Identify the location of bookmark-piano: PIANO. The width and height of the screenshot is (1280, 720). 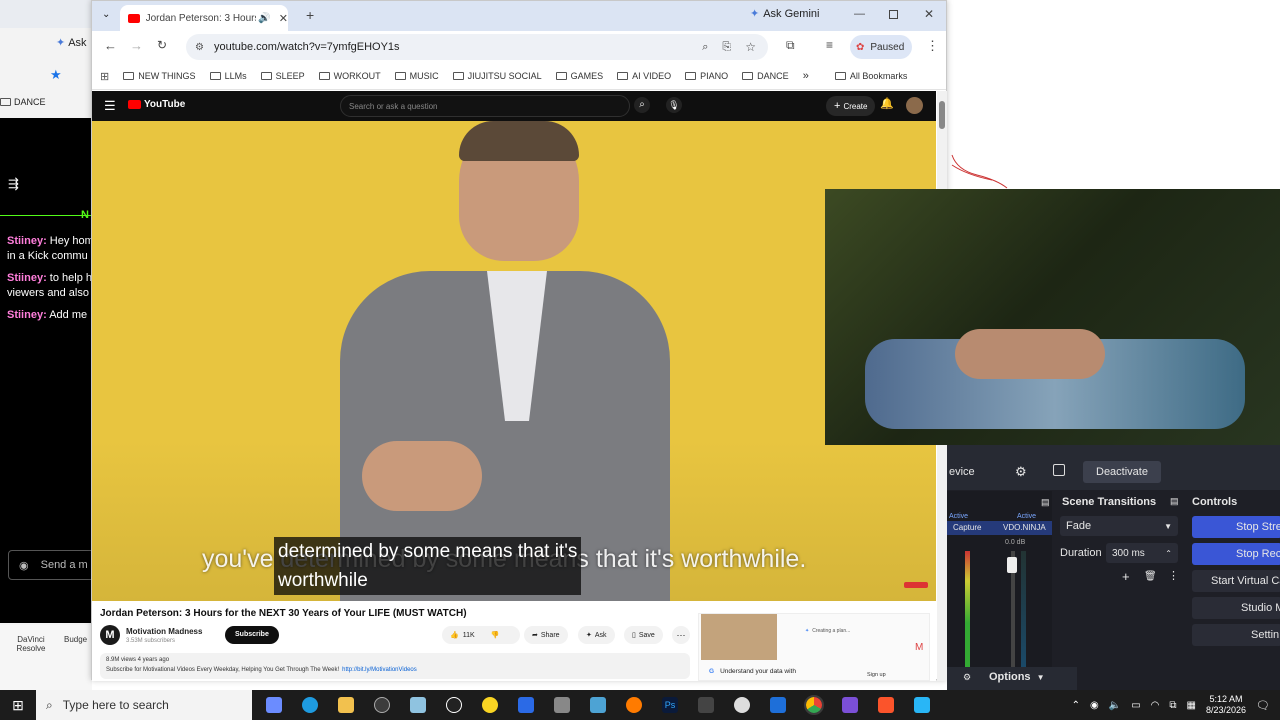
(706, 76).